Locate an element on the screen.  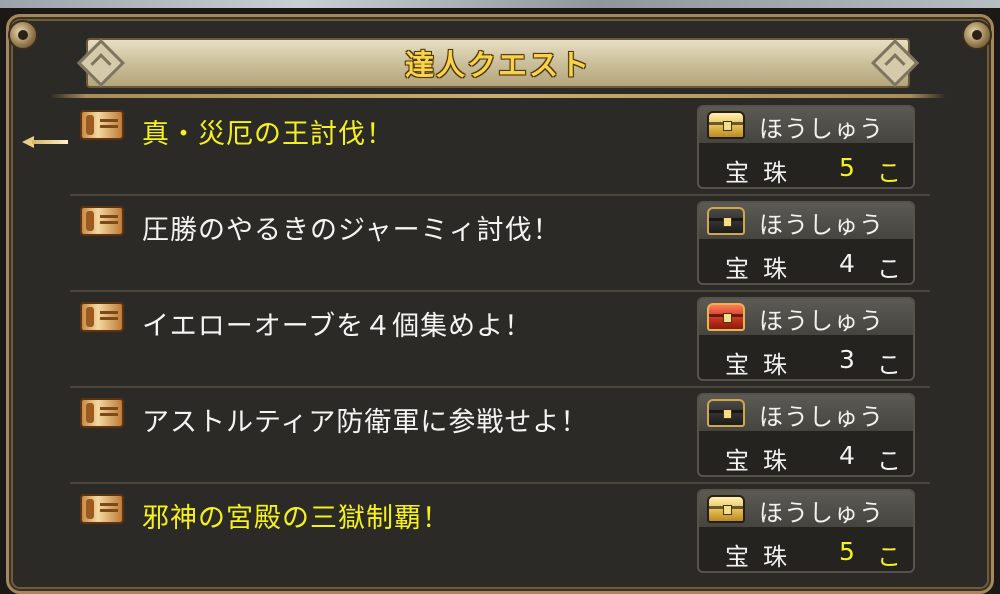
window-title: 達人クエスト is located at coordinates (497, 65).